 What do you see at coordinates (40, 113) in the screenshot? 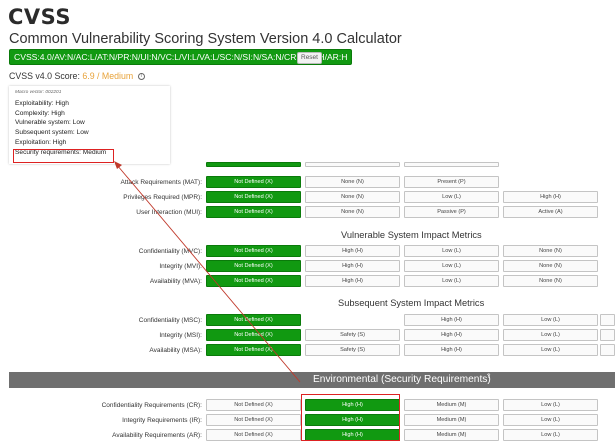
I see `tooltip-line: Complexity: High` at bounding box center [40, 113].